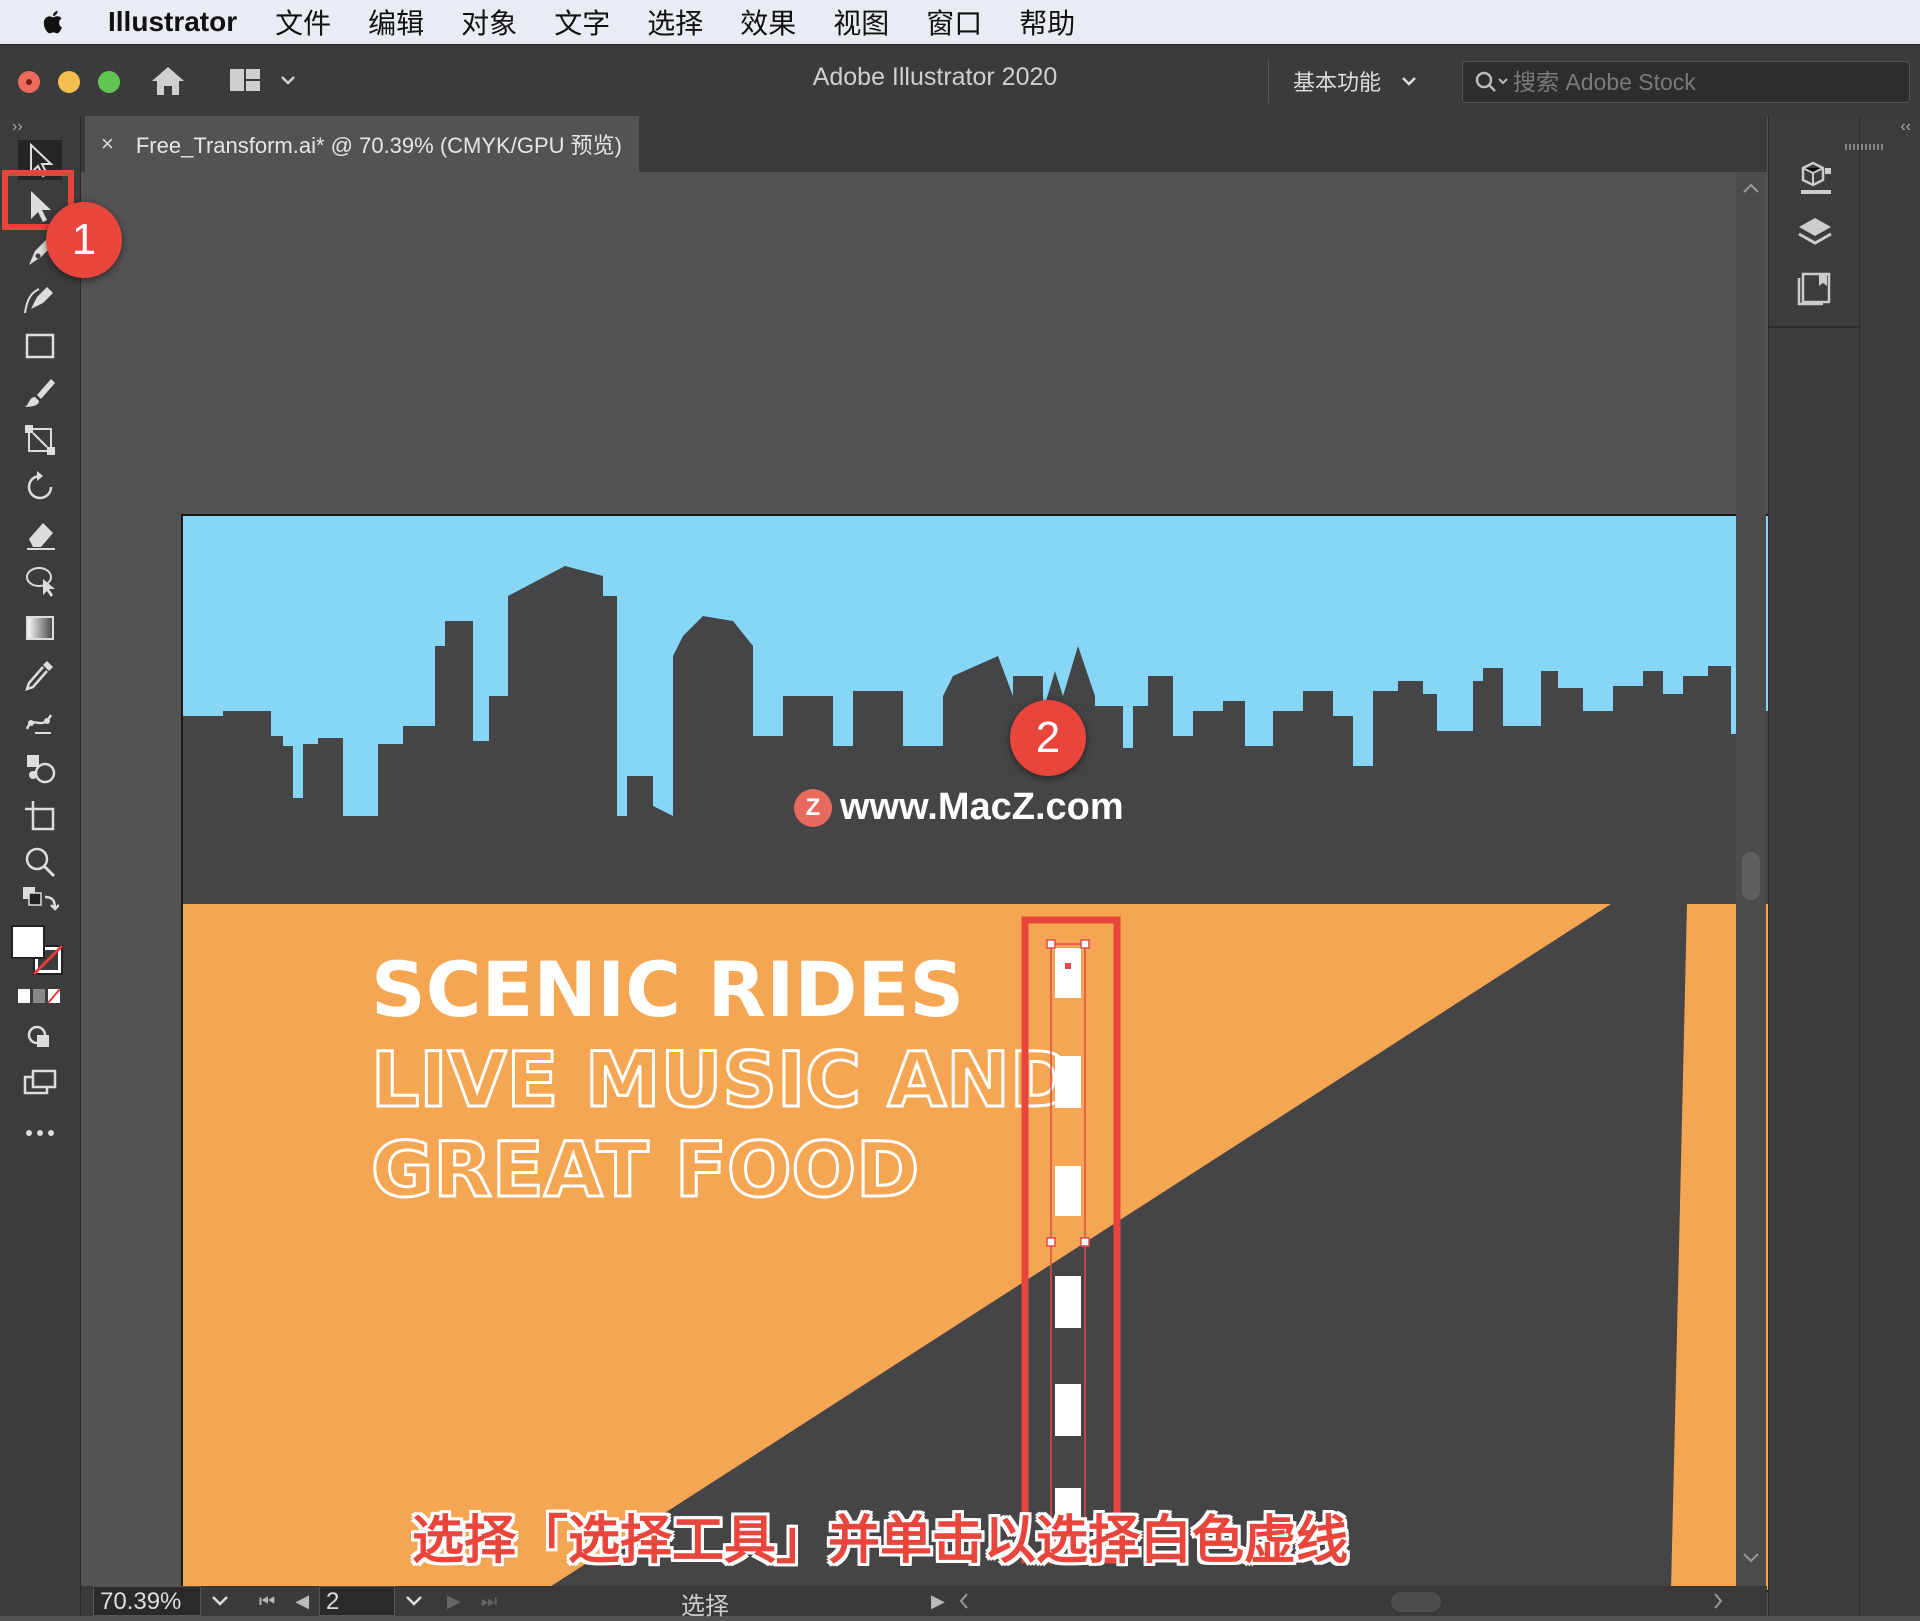 The image size is (1920, 1621). I want to click on panel-icon-strip, so click(1814, 866).